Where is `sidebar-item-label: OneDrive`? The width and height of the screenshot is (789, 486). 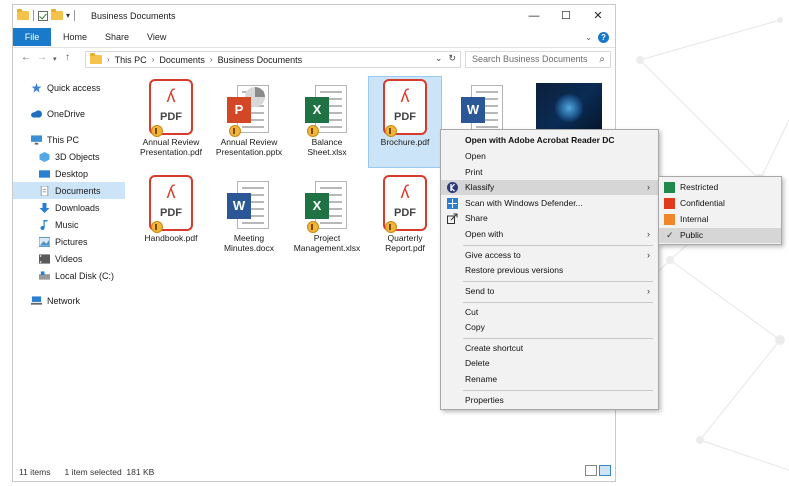 sidebar-item-label: OneDrive is located at coordinates (66, 113).